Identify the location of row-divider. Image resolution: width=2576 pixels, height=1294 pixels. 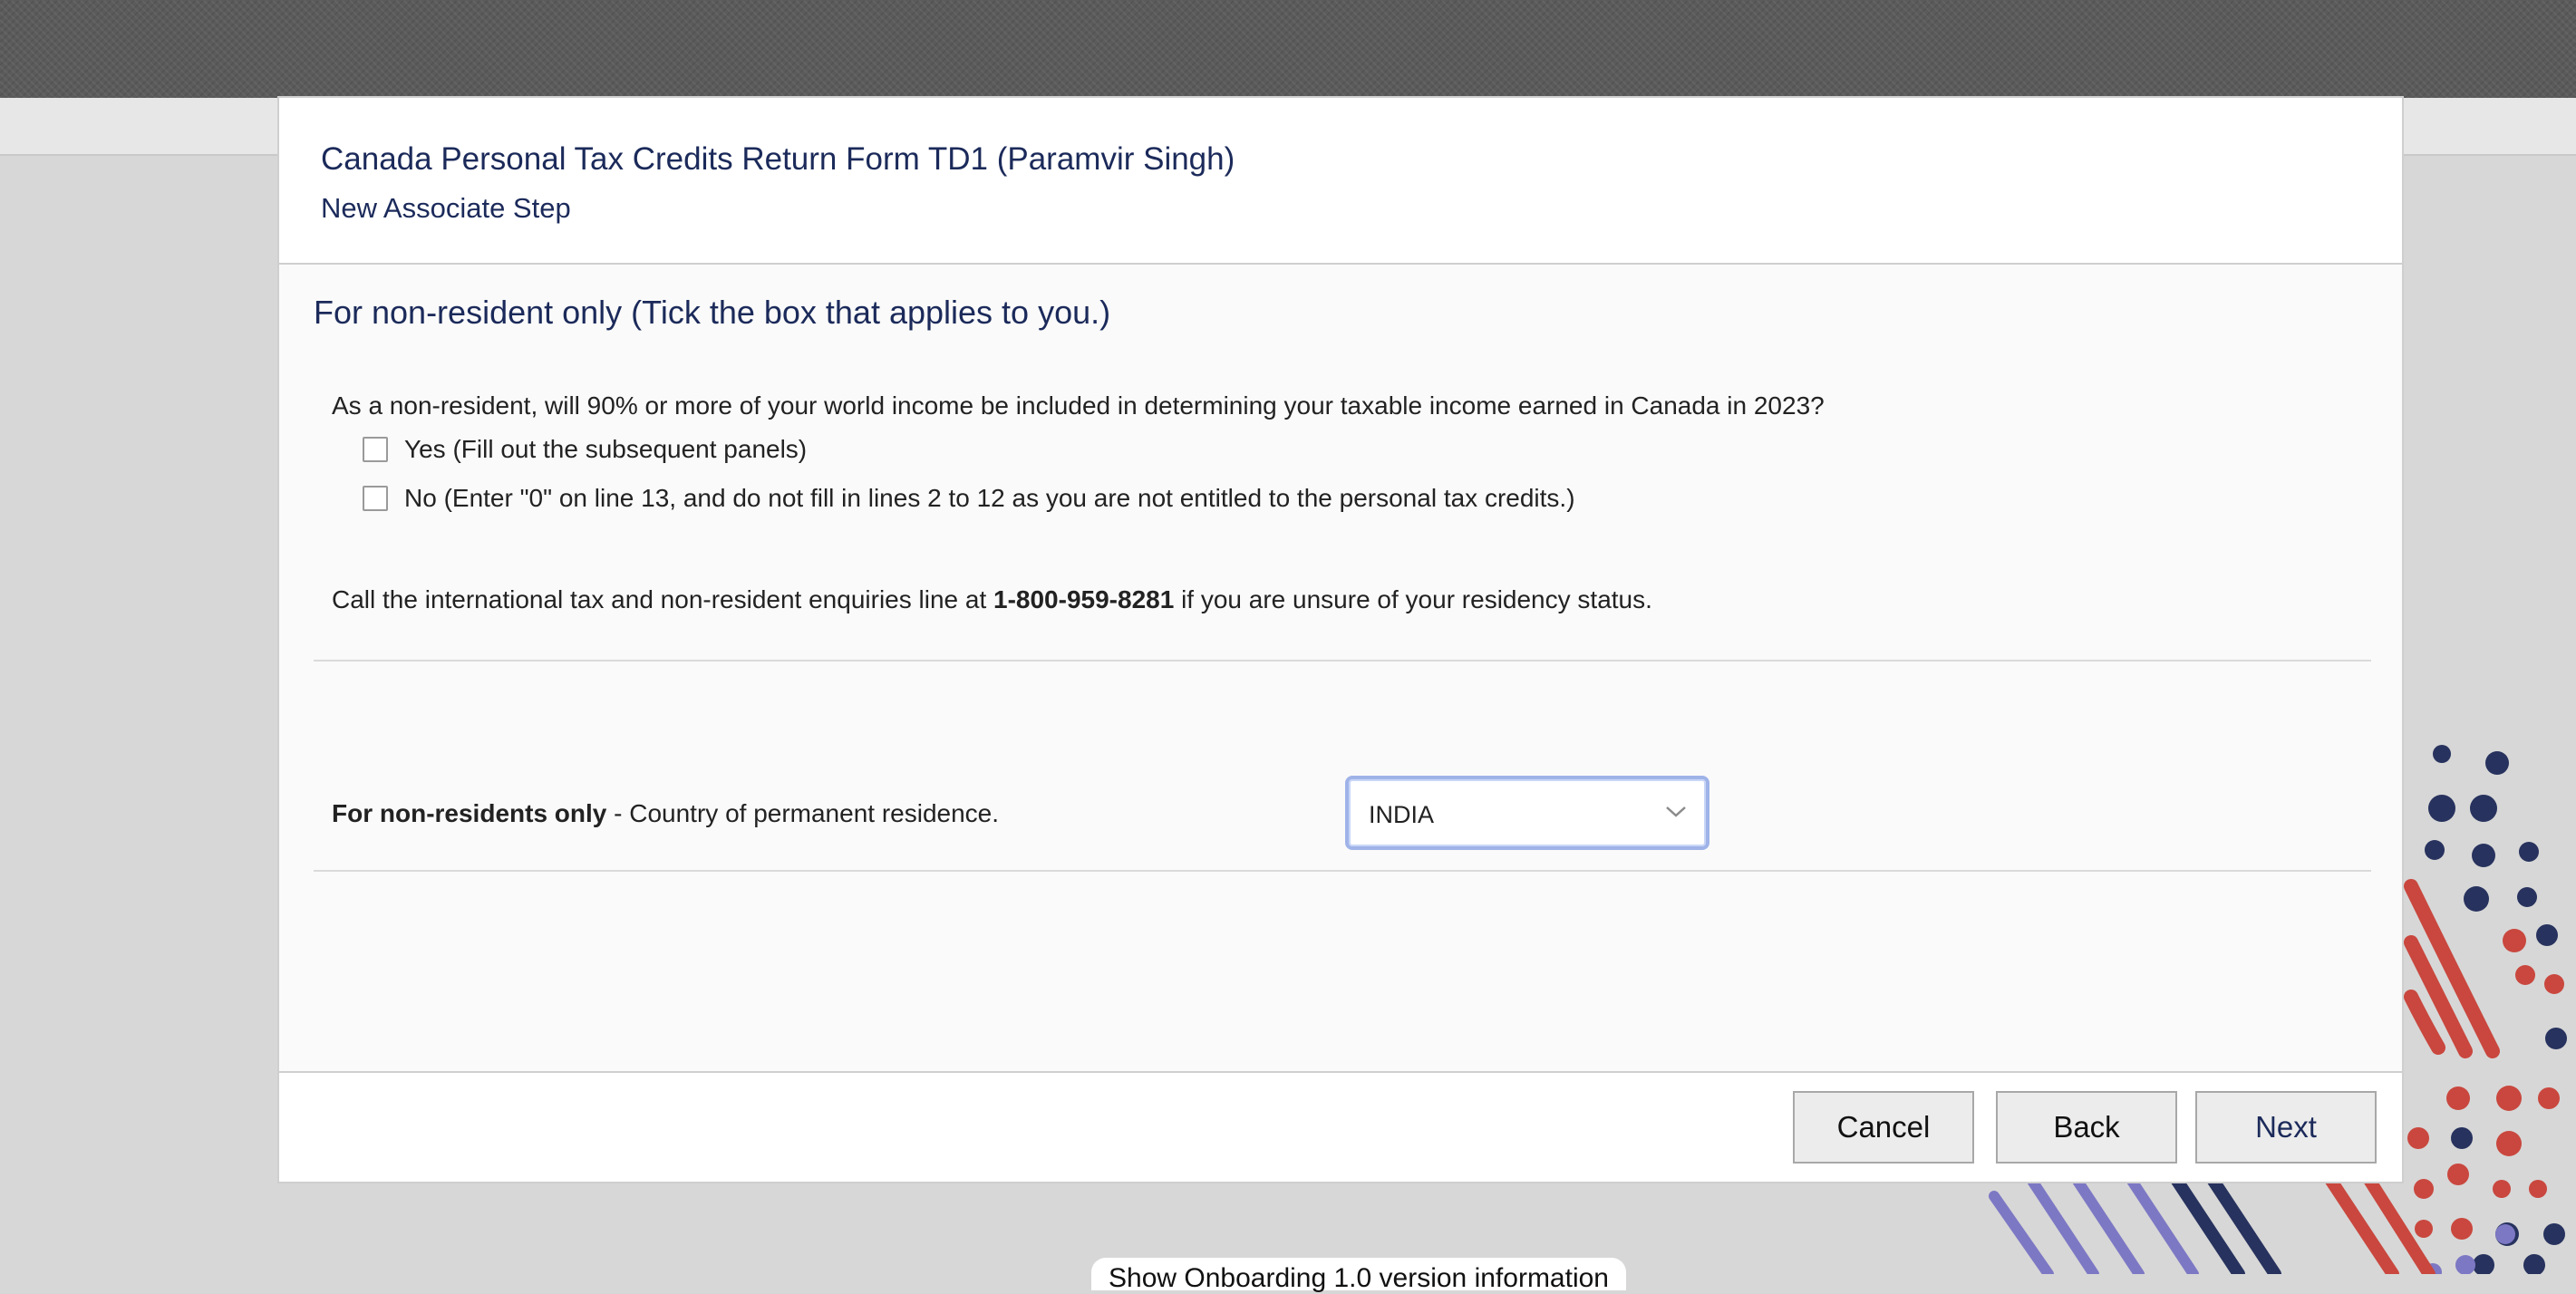
(1342, 871).